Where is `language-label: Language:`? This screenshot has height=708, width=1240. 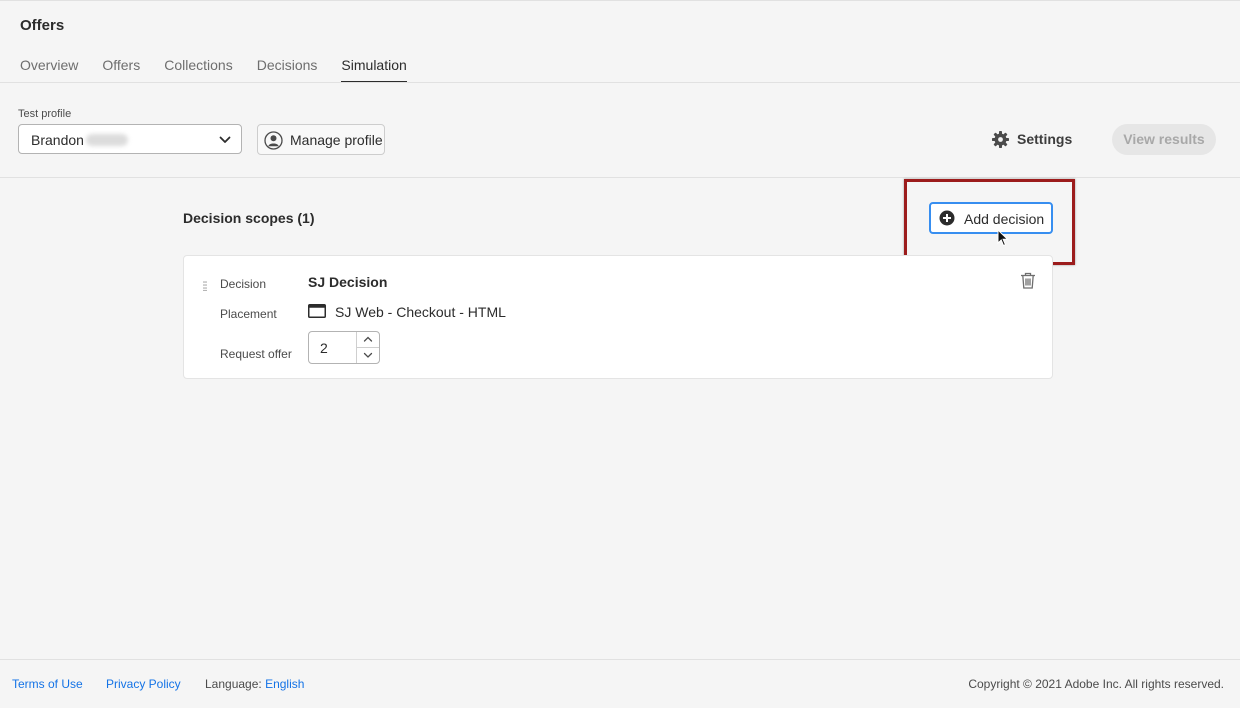 language-label: Language: is located at coordinates (233, 684).